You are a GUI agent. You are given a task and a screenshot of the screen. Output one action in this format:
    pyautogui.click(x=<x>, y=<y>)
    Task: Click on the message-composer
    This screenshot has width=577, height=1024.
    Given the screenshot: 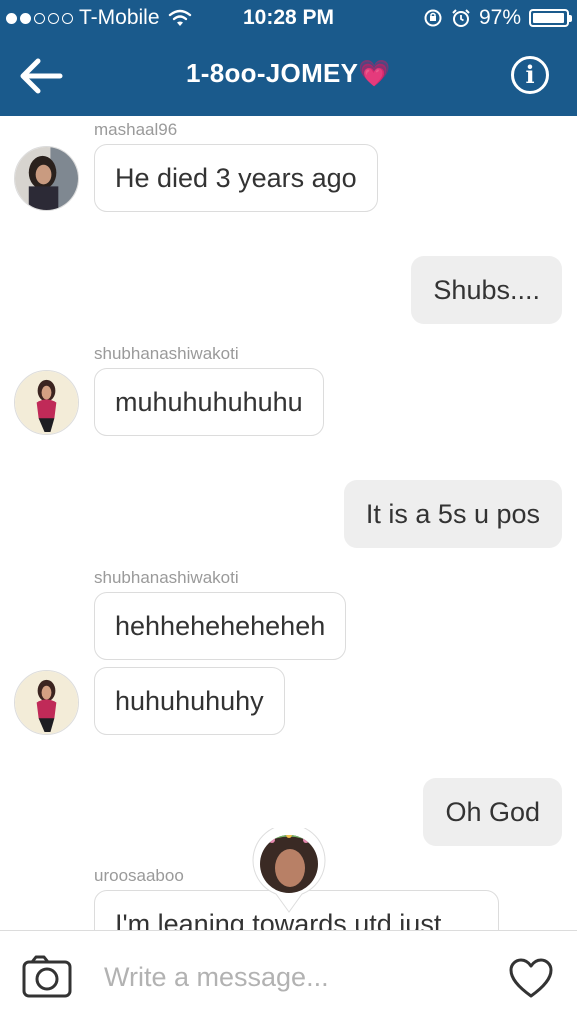 What is the action you would take?
    pyautogui.click(x=288, y=977)
    